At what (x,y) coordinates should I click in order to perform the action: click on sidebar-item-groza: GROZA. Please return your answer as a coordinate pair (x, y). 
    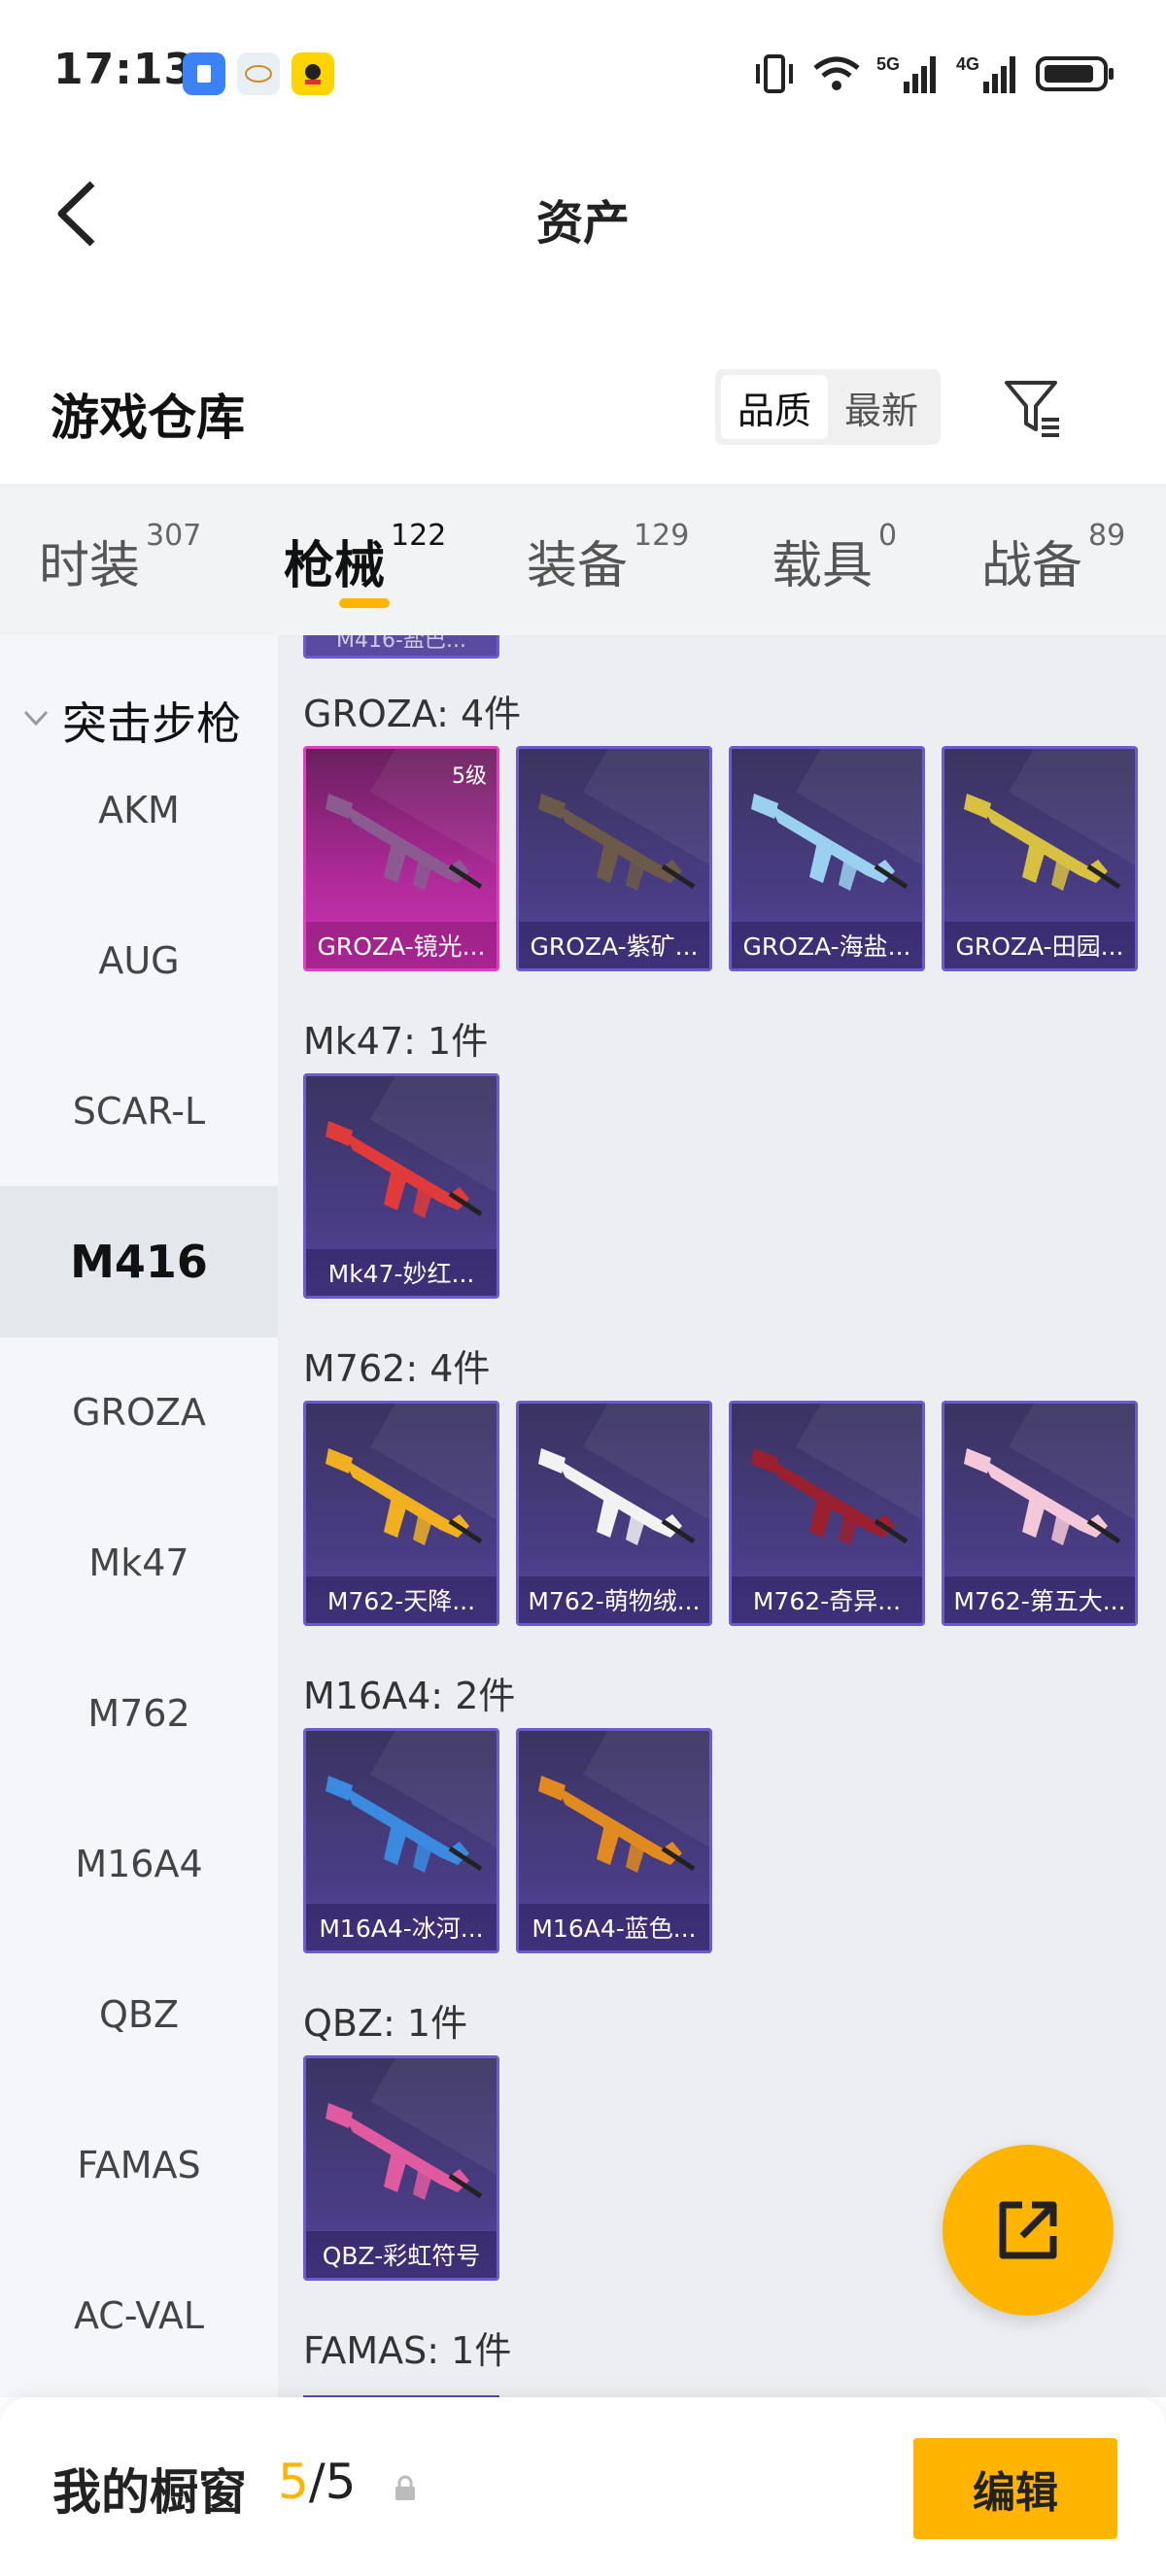
    Looking at the image, I should click on (139, 1412).